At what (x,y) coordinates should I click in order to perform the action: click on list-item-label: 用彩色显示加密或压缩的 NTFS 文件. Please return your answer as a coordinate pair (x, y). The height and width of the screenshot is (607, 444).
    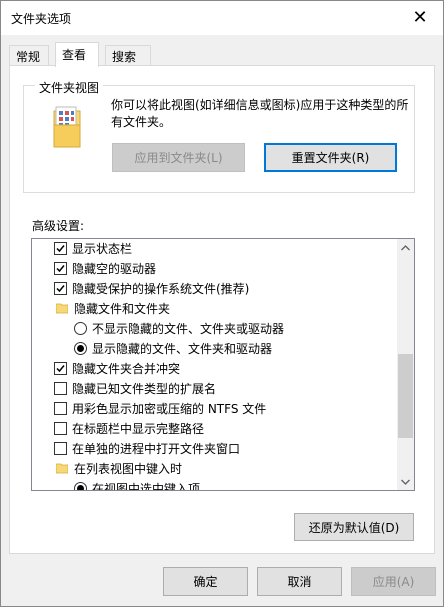
    Looking at the image, I should click on (169, 408).